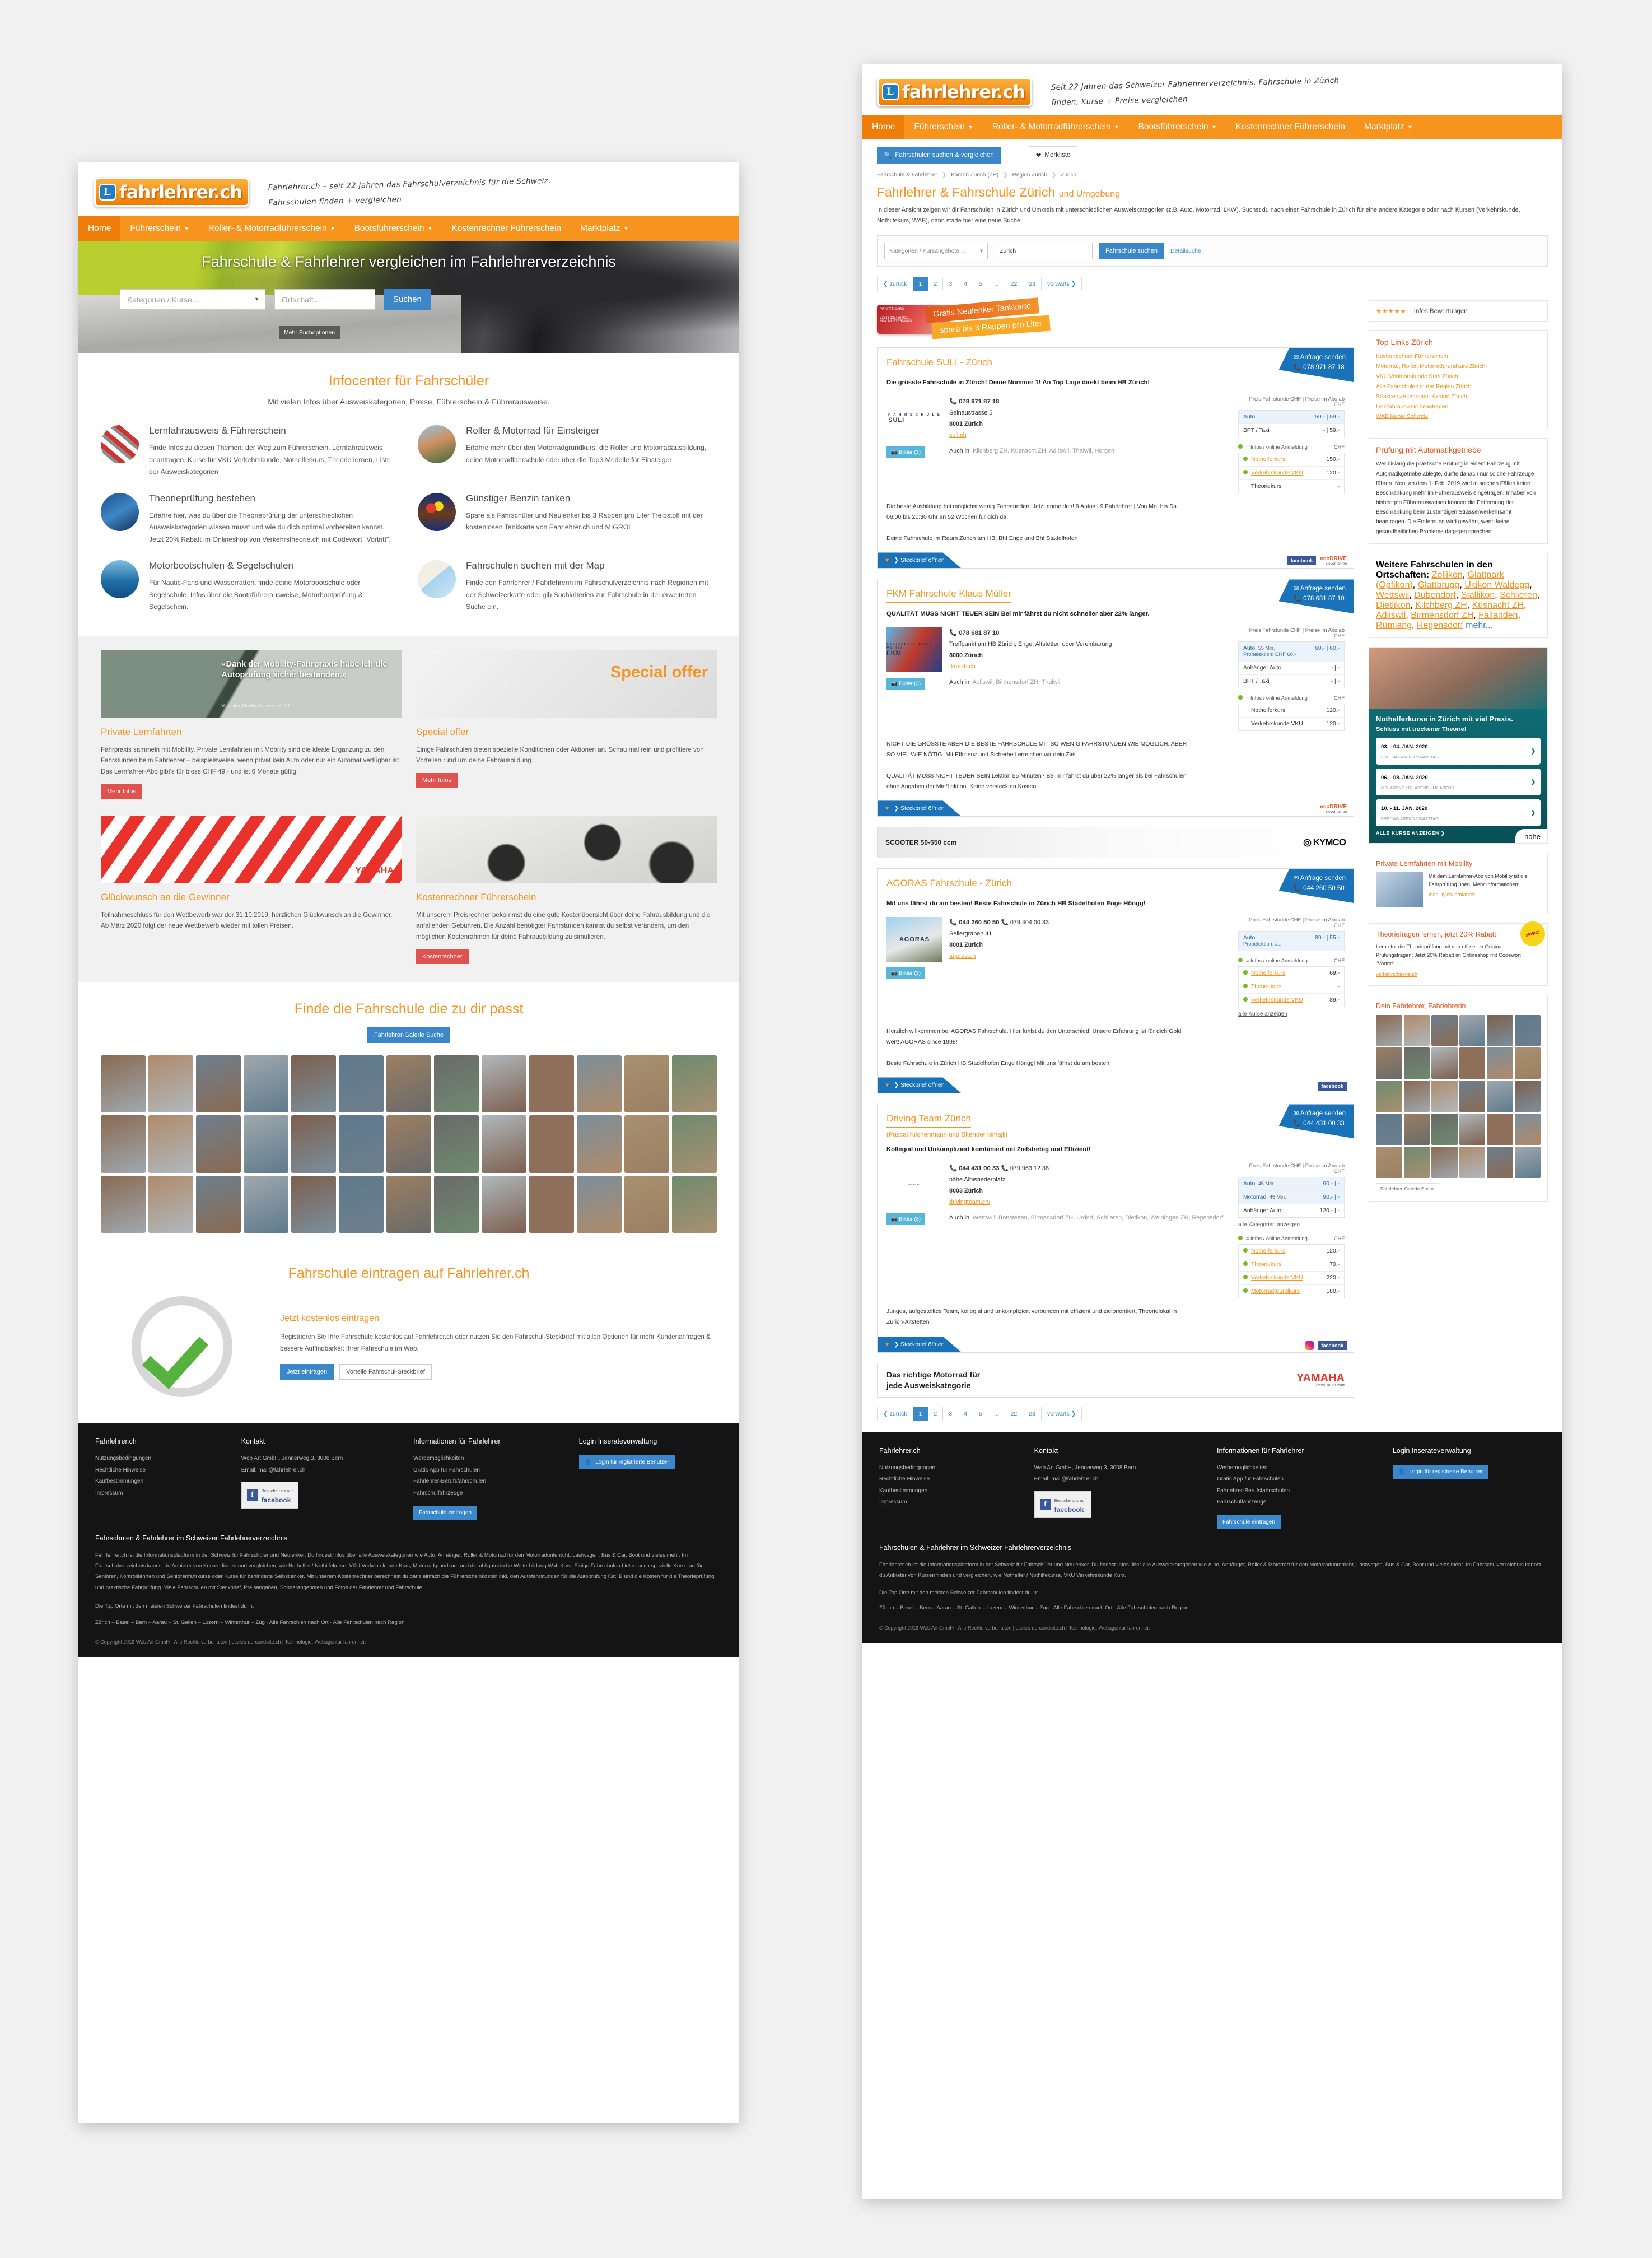  Describe the element at coordinates (1032, 284) in the screenshot. I see `pagination-page-23: 23` at that location.